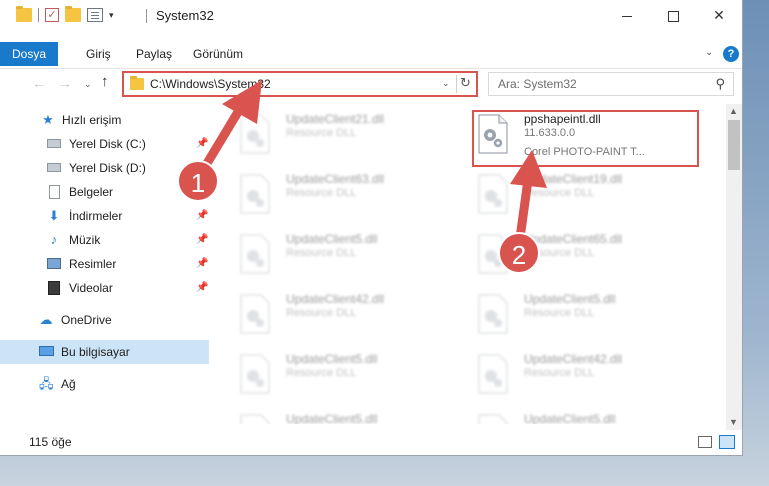 This screenshot has width=769, height=486. What do you see at coordinates (88, 84) in the screenshot?
I see `recent-locations-icon: ⌄` at bounding box center [88, 84].